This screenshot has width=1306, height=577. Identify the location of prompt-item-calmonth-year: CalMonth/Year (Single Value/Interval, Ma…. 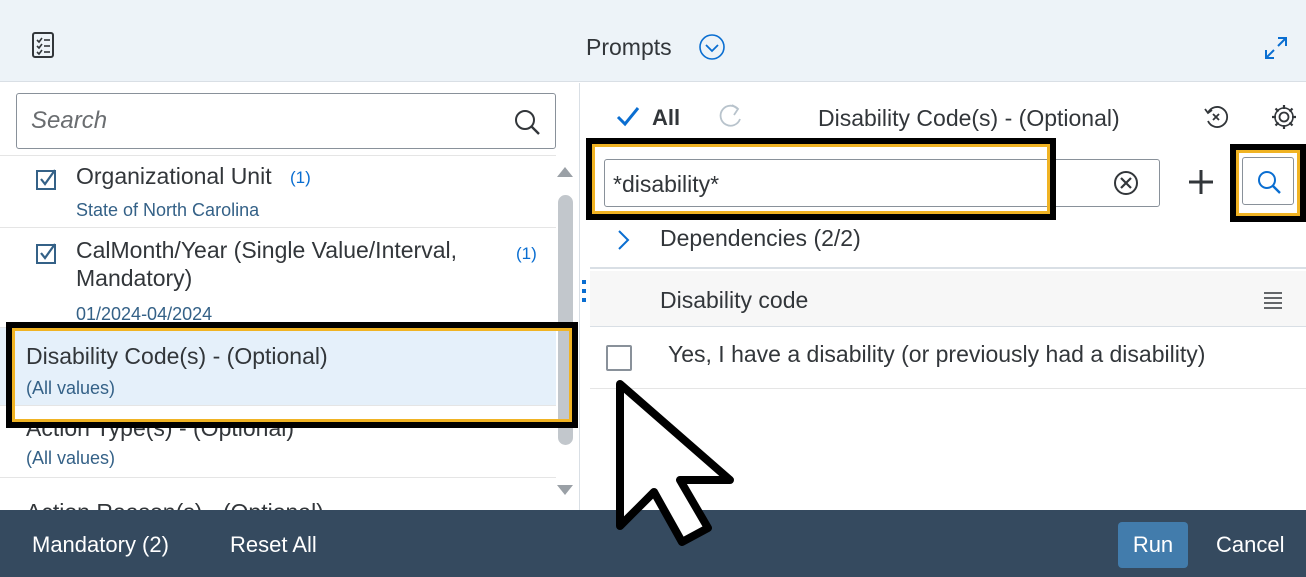
(278, 278).